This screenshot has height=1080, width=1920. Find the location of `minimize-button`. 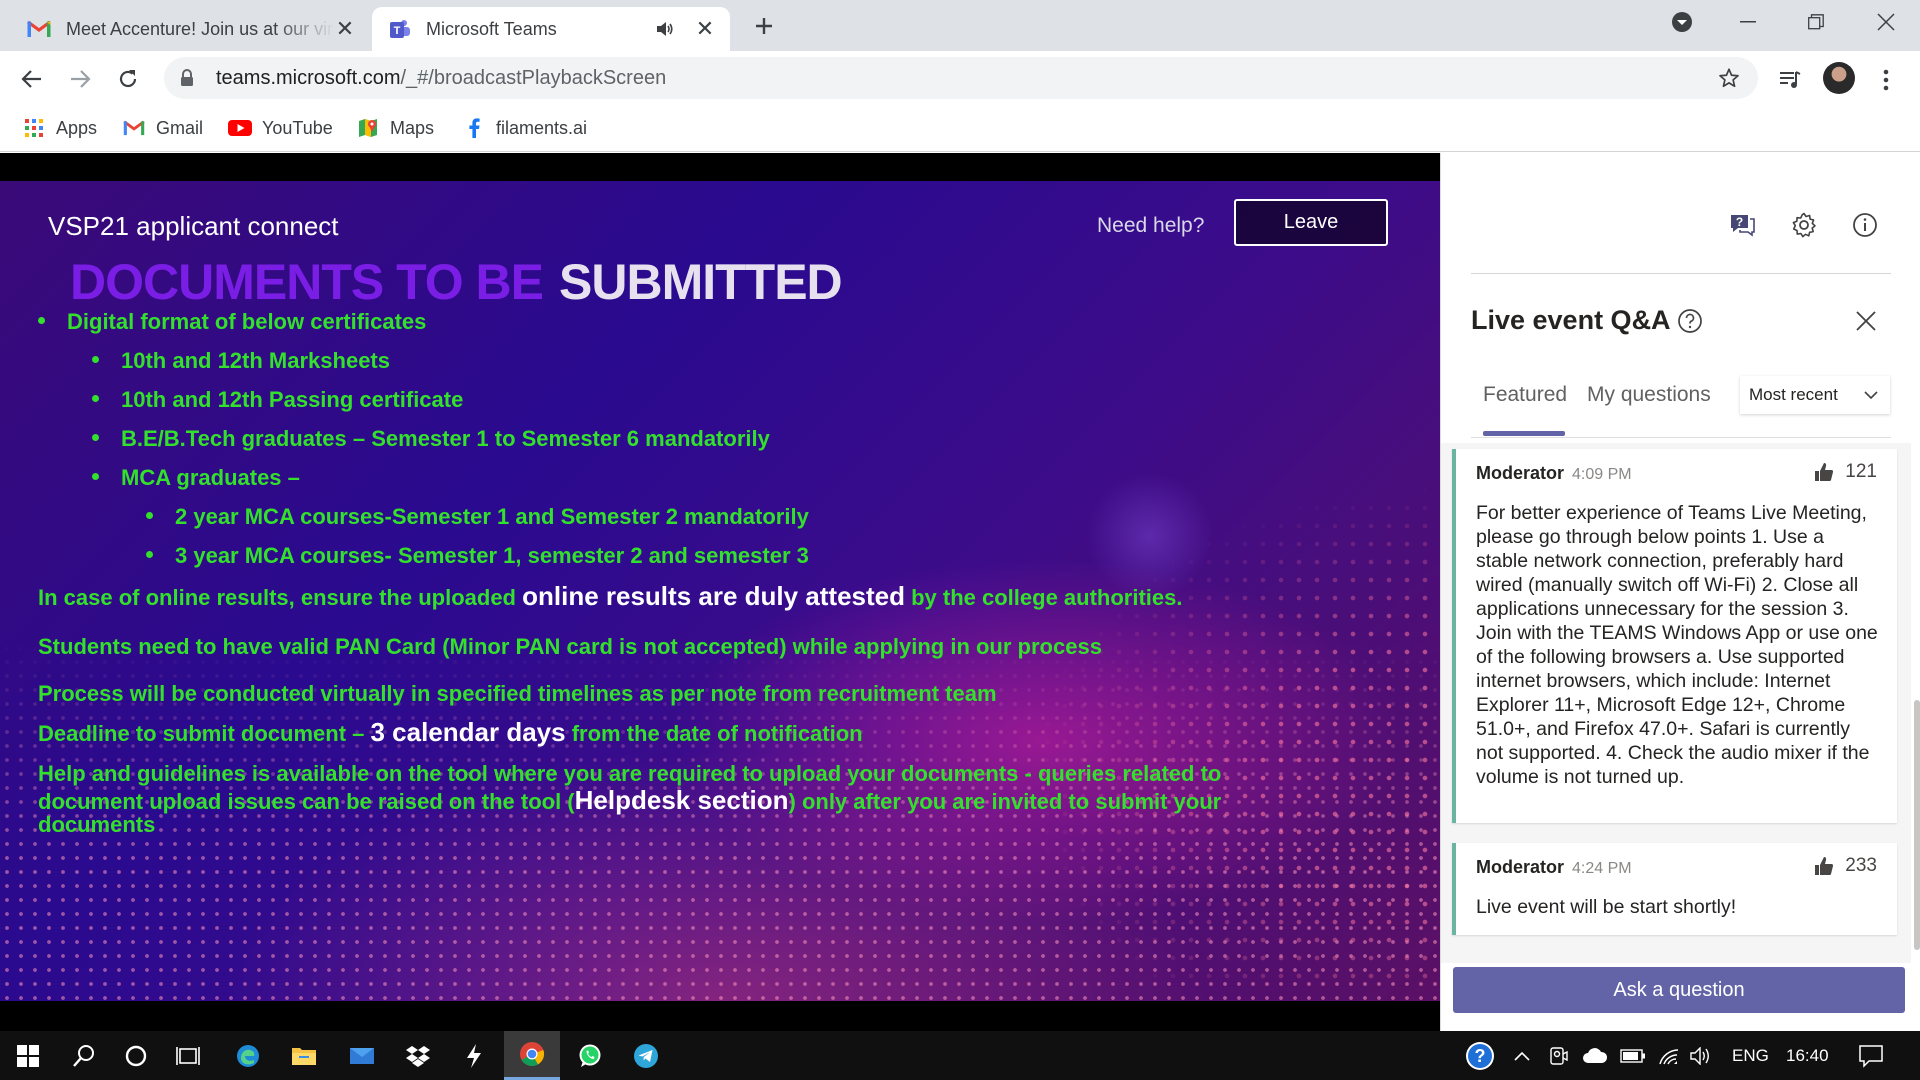

minimize-button is located at coordinates (1748, 22).